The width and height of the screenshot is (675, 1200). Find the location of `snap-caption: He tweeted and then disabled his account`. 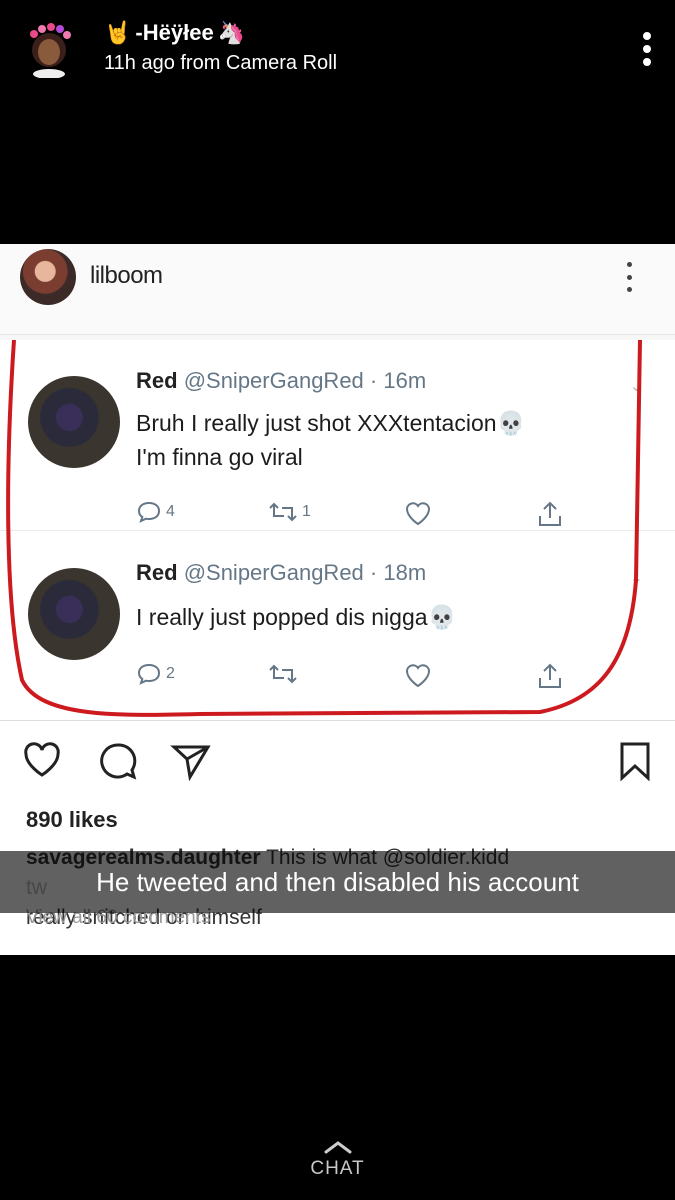

snap-caption: He tweeted and then disabled his account is located at coordinates (337, 882).